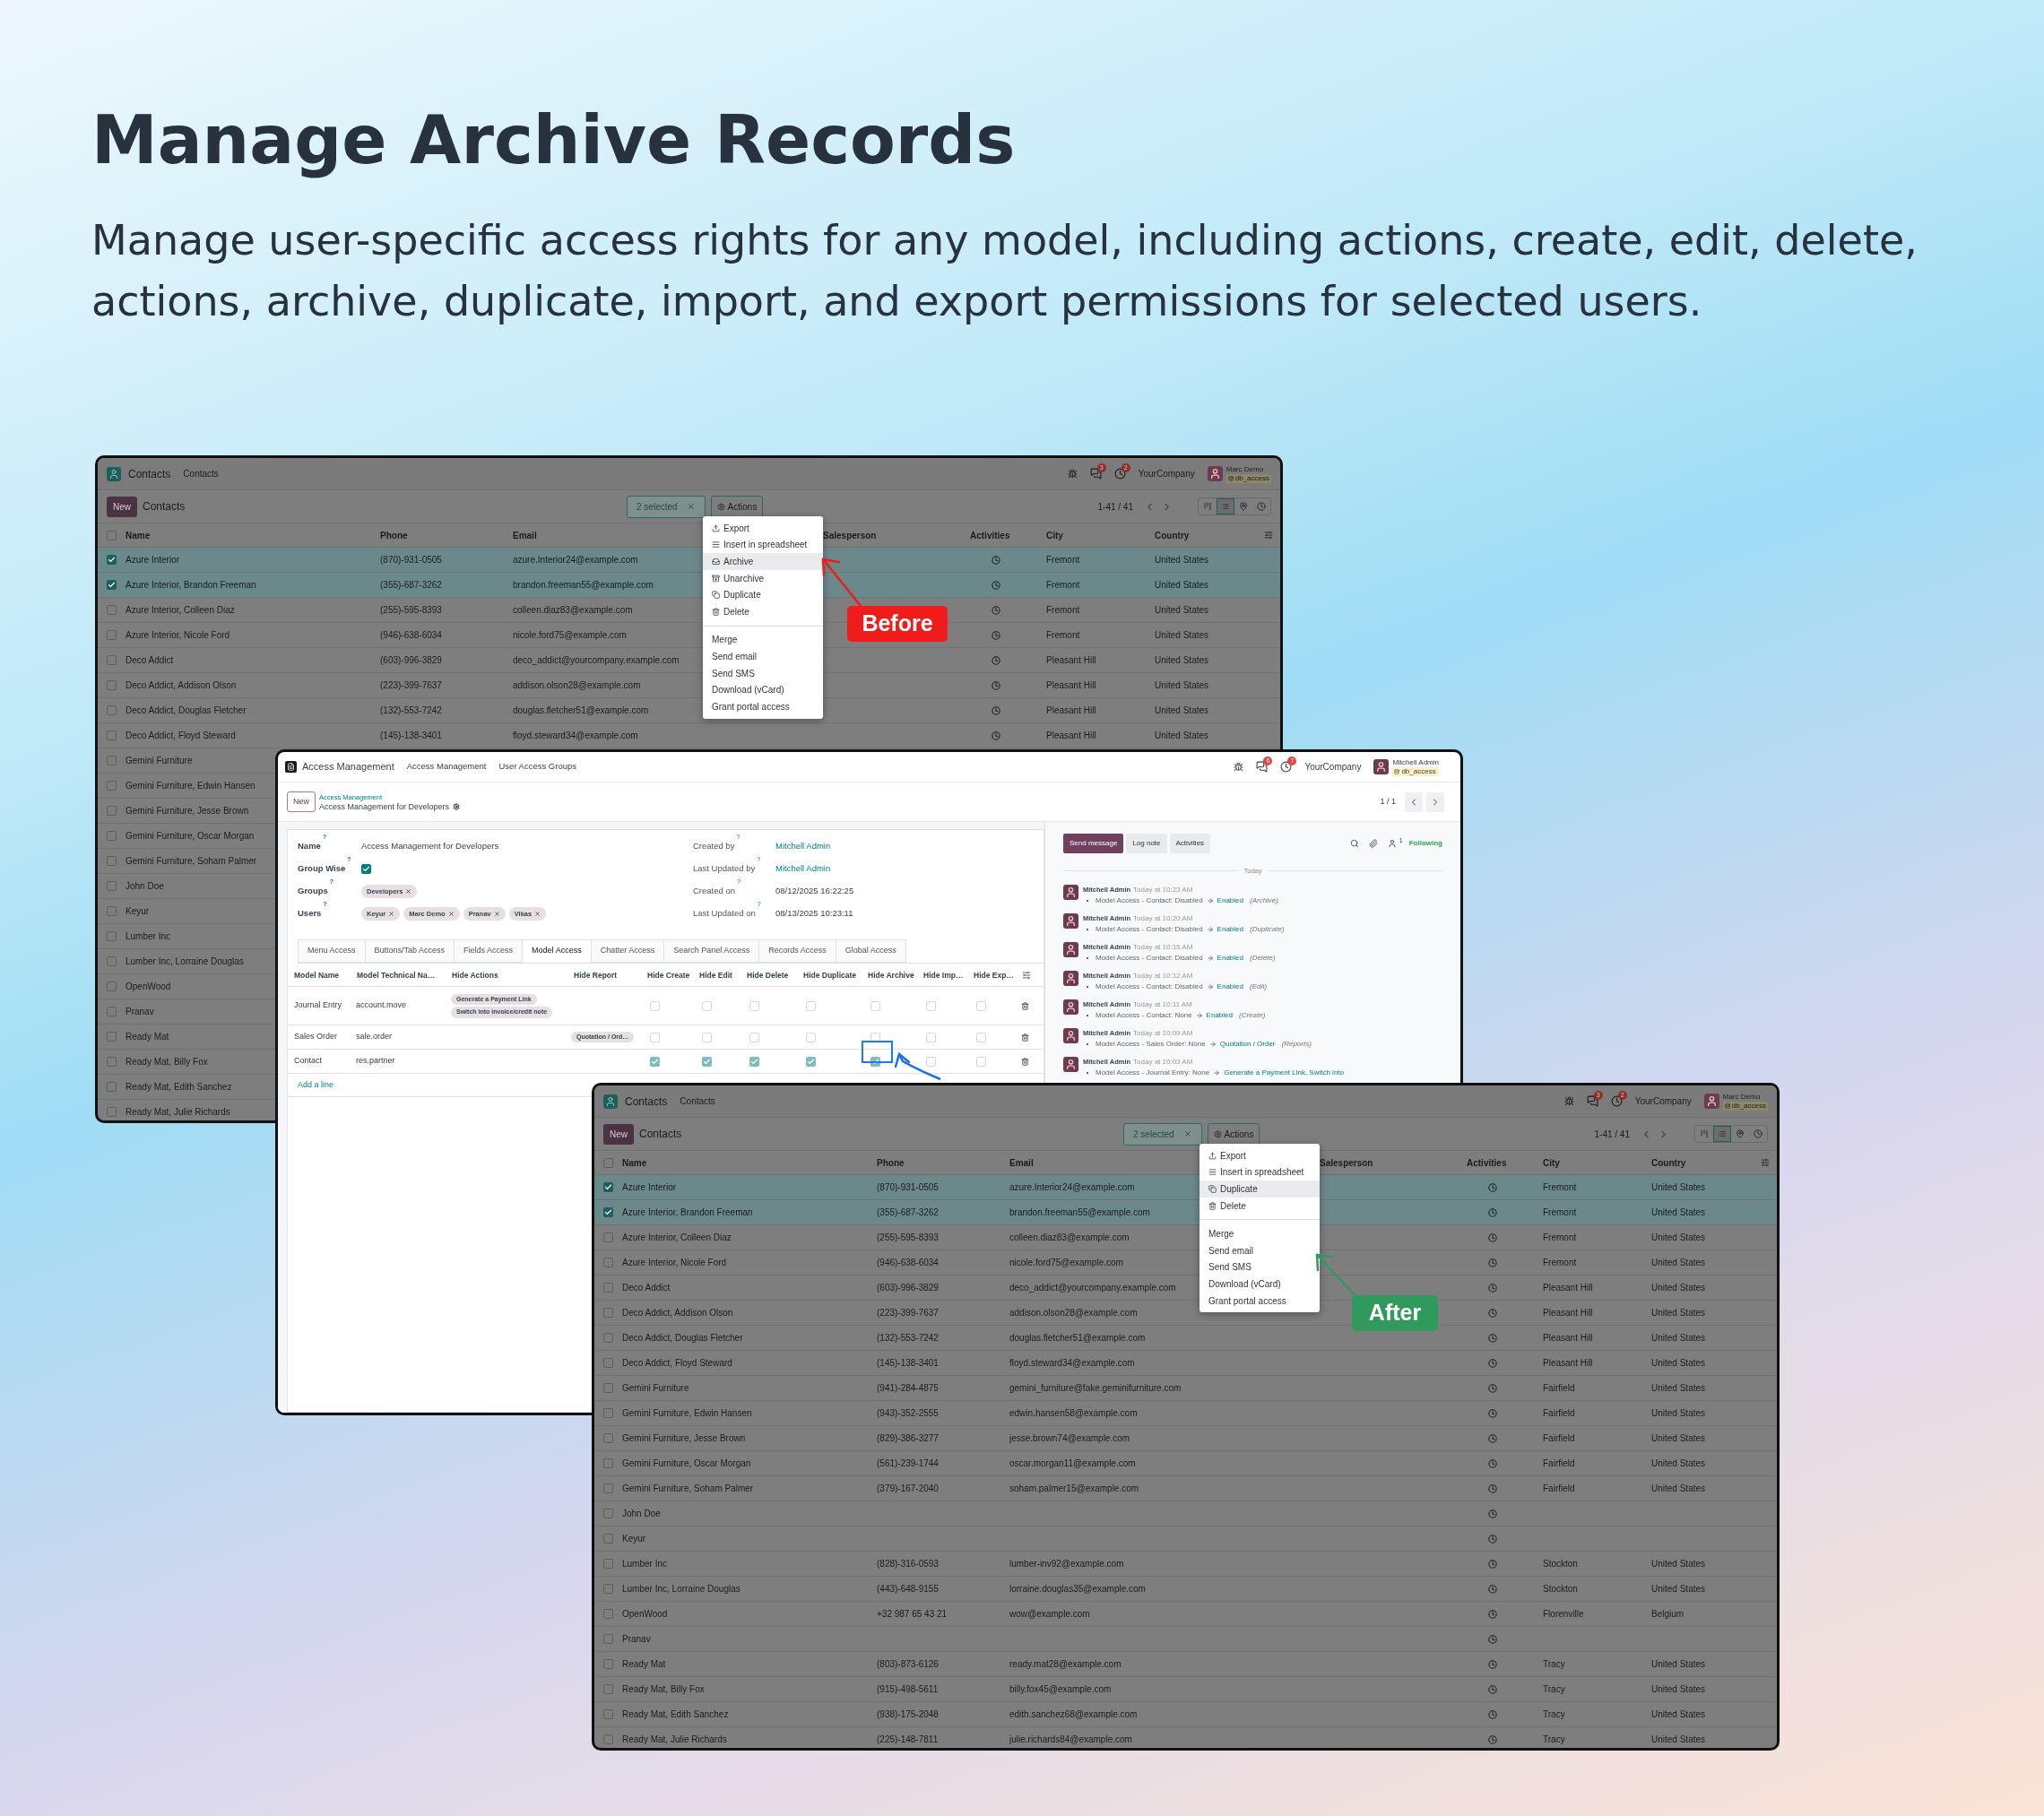 Image resolution: width=2044 pixels, height=1816 pixels. I want to click on column-header: Hide Report, so click(596, 975).